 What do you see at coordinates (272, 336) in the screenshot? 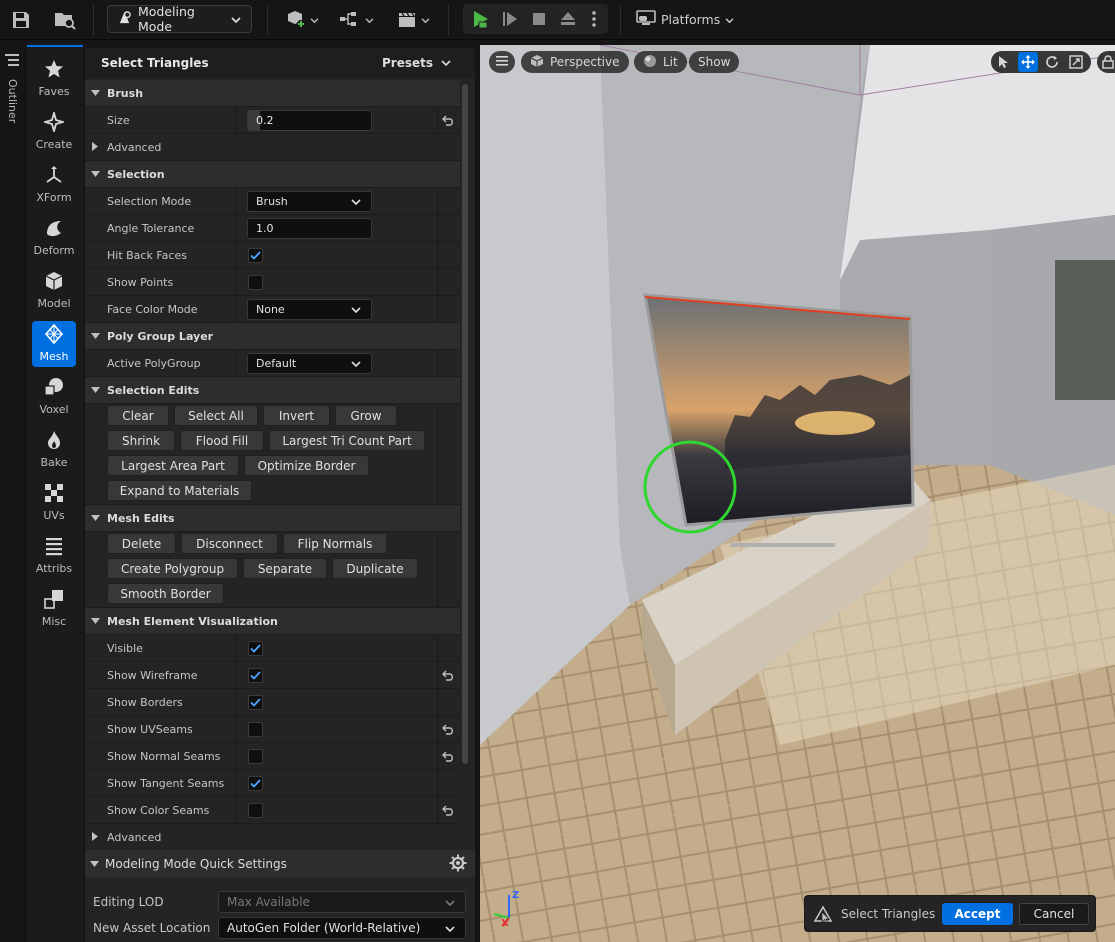
I see `category-poly-group-layer: Poly Group Layer` at bounding box center [272, 336].